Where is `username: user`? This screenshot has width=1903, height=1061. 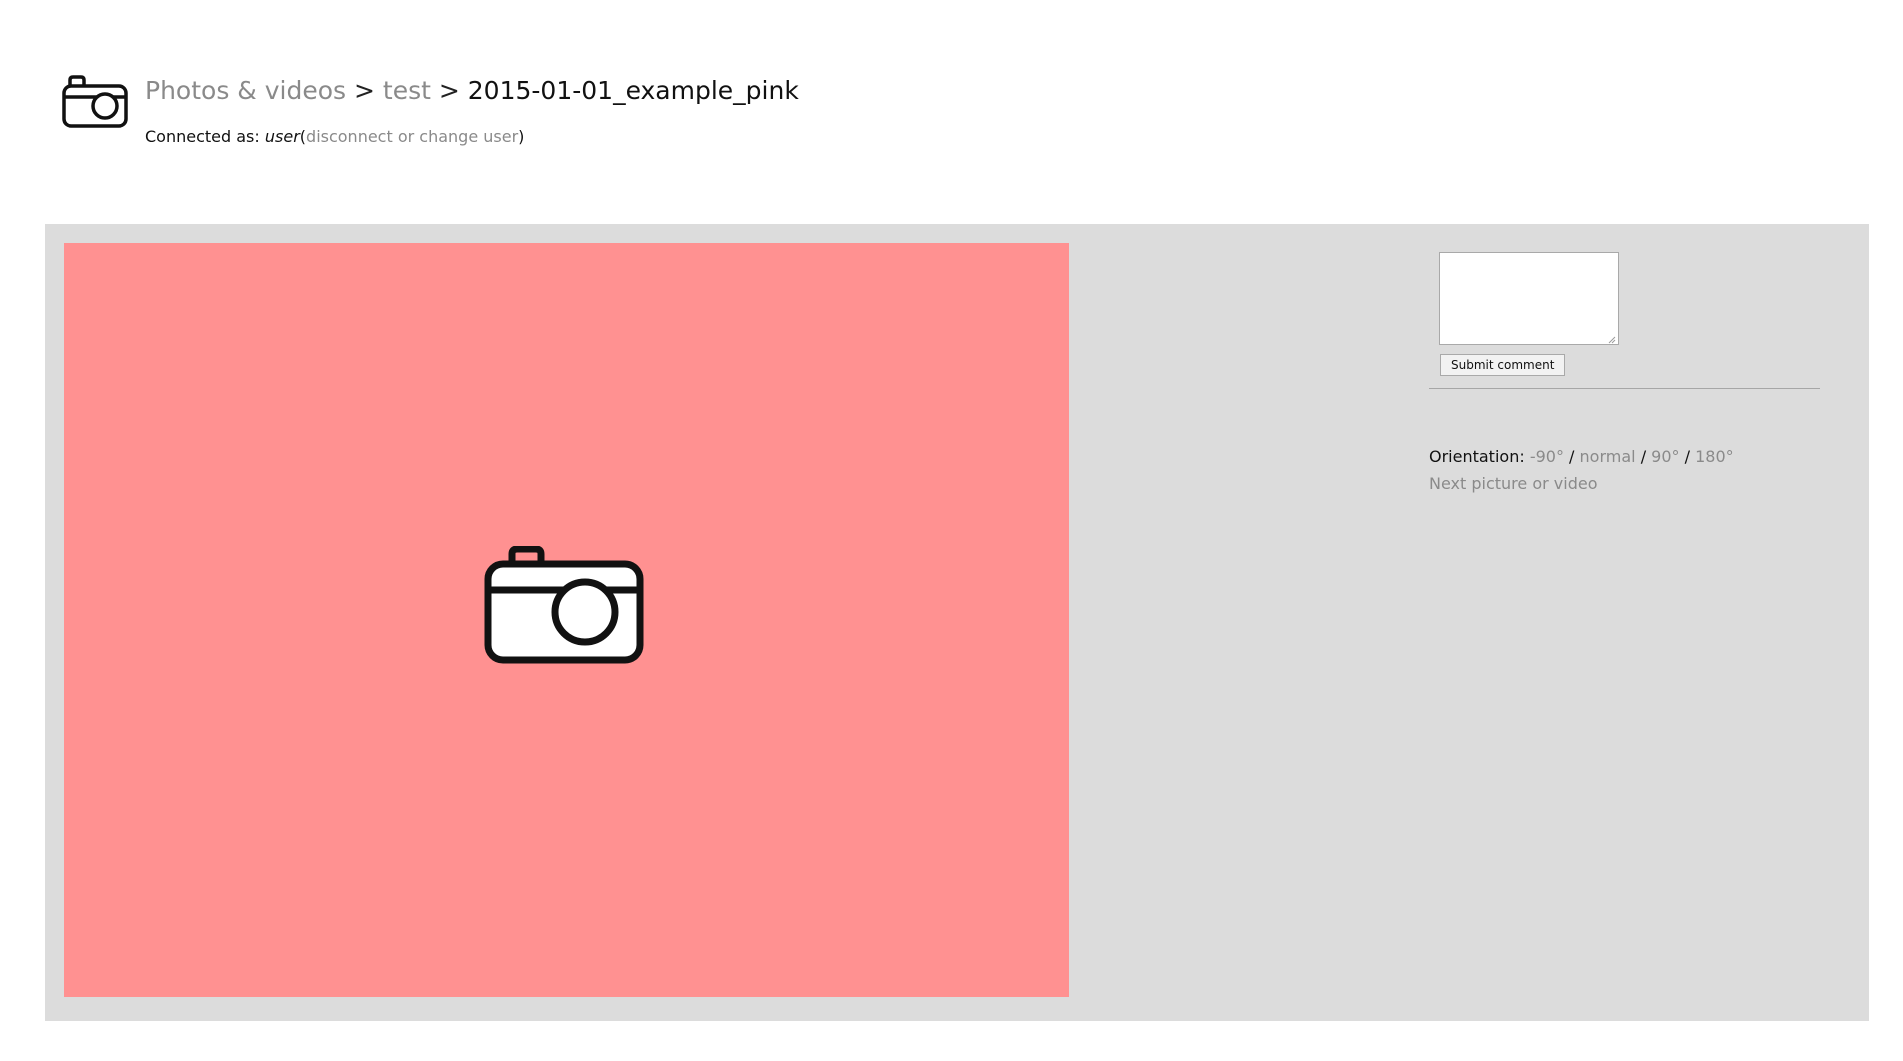 username: user is located at coordinates (282, 136).